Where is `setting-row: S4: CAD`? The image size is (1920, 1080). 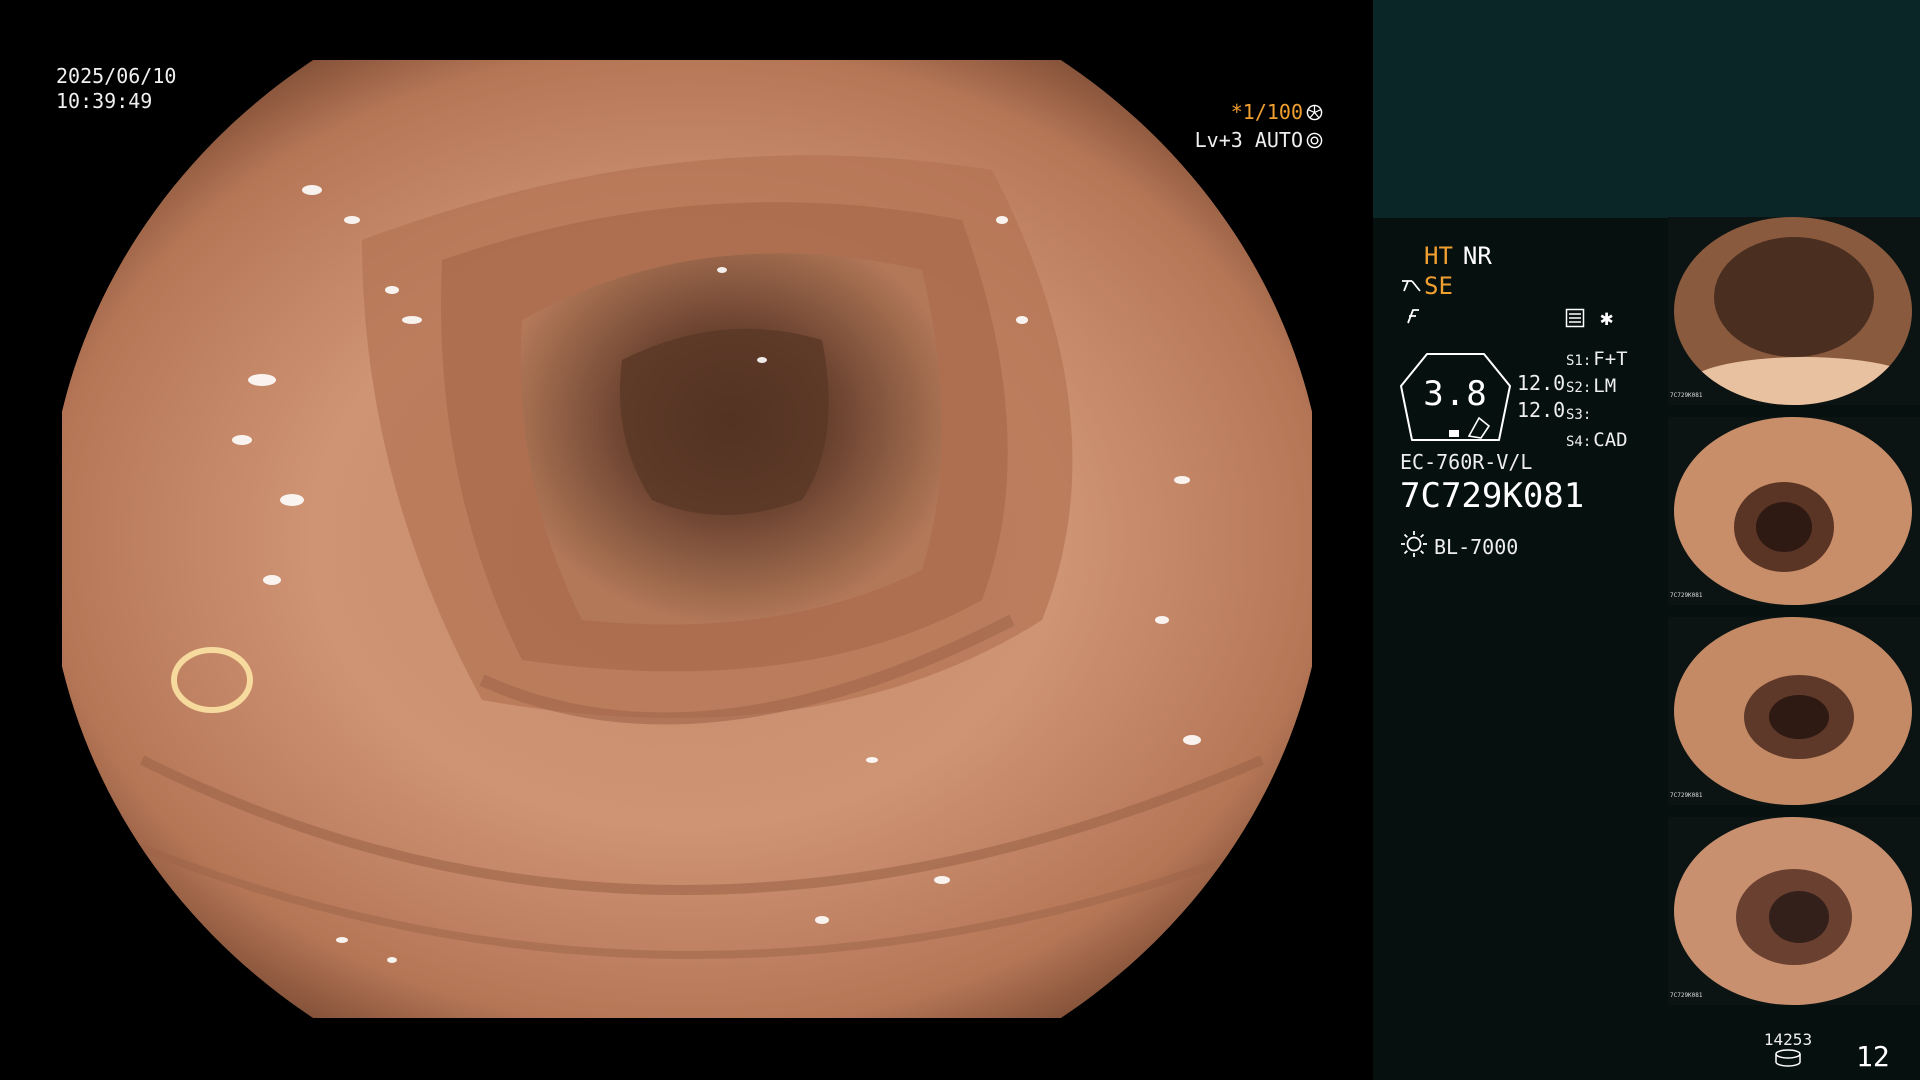
setting-row: S4: CAD is located at coordinates (1597, 441).